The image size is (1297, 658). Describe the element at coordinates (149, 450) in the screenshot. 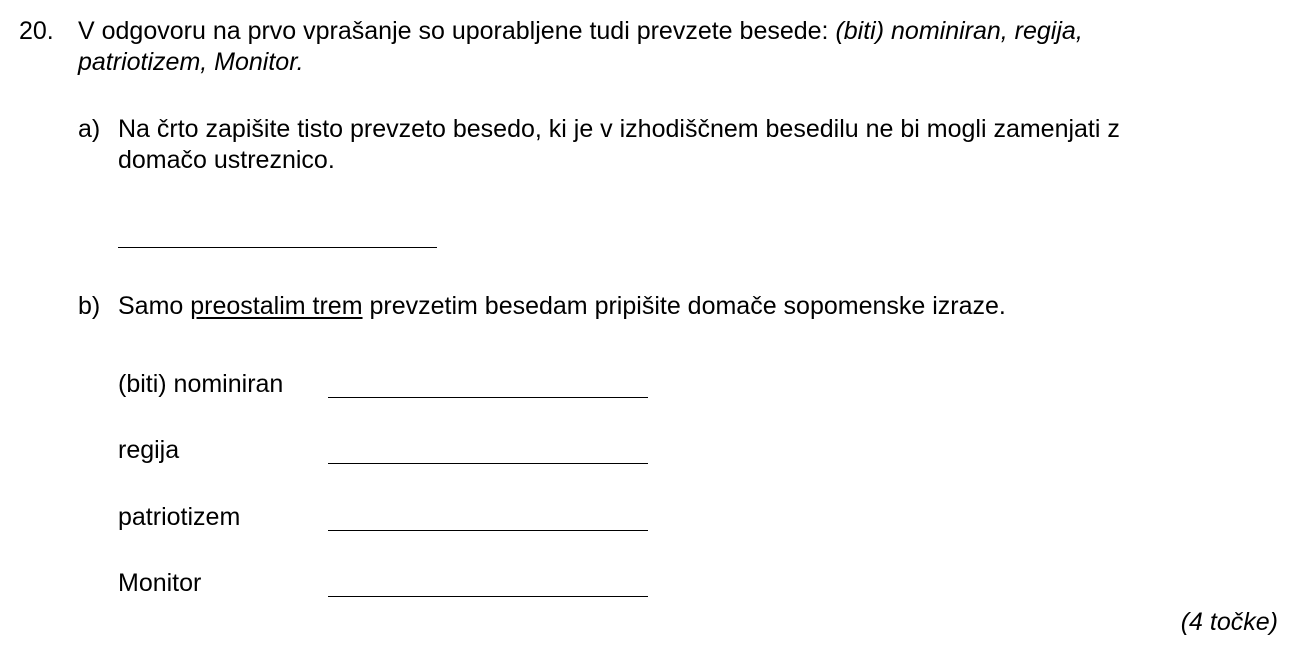

I see `term-label-regija: regija` at that location.